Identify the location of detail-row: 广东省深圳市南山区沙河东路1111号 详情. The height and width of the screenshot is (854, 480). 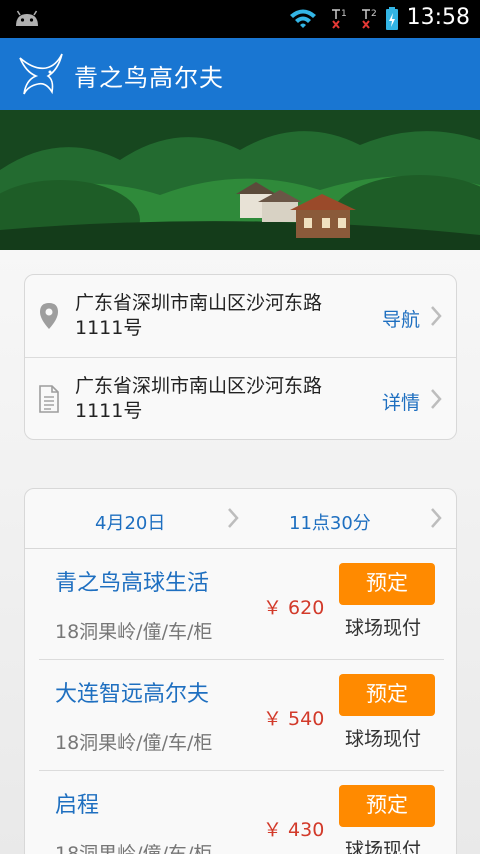
(240, 399).